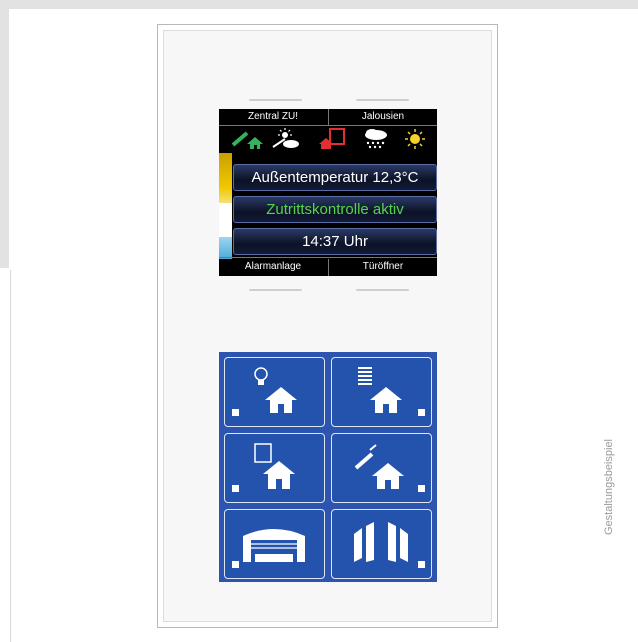 Image resolution: width=638 pixels, height=642 pixels. What do you see at coordinates (4, 134) in the screenshot?
I see `background-band-left` at bounding box center [4, 134].